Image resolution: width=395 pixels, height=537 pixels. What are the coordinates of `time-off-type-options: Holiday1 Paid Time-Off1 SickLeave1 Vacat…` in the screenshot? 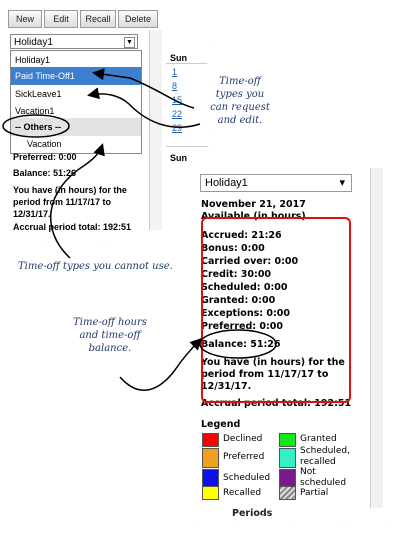 It's located at (76, 102).